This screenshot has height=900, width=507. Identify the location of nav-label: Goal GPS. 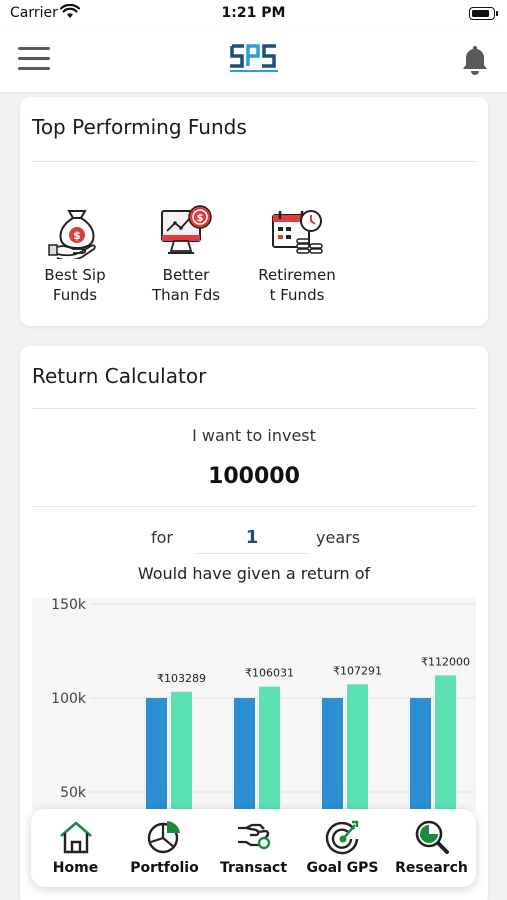
(342, 868).